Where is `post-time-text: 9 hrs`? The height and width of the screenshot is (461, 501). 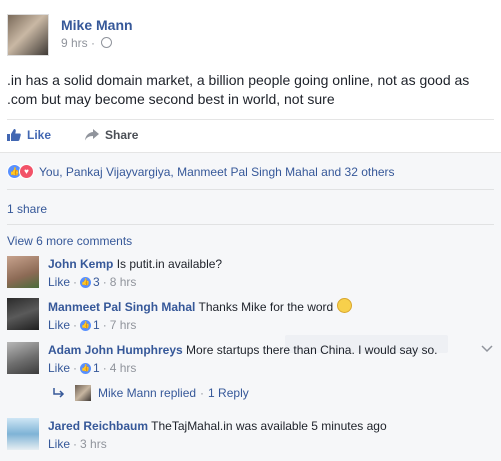 post-time-text: 9 hrs is located at coordinates (74, 43).